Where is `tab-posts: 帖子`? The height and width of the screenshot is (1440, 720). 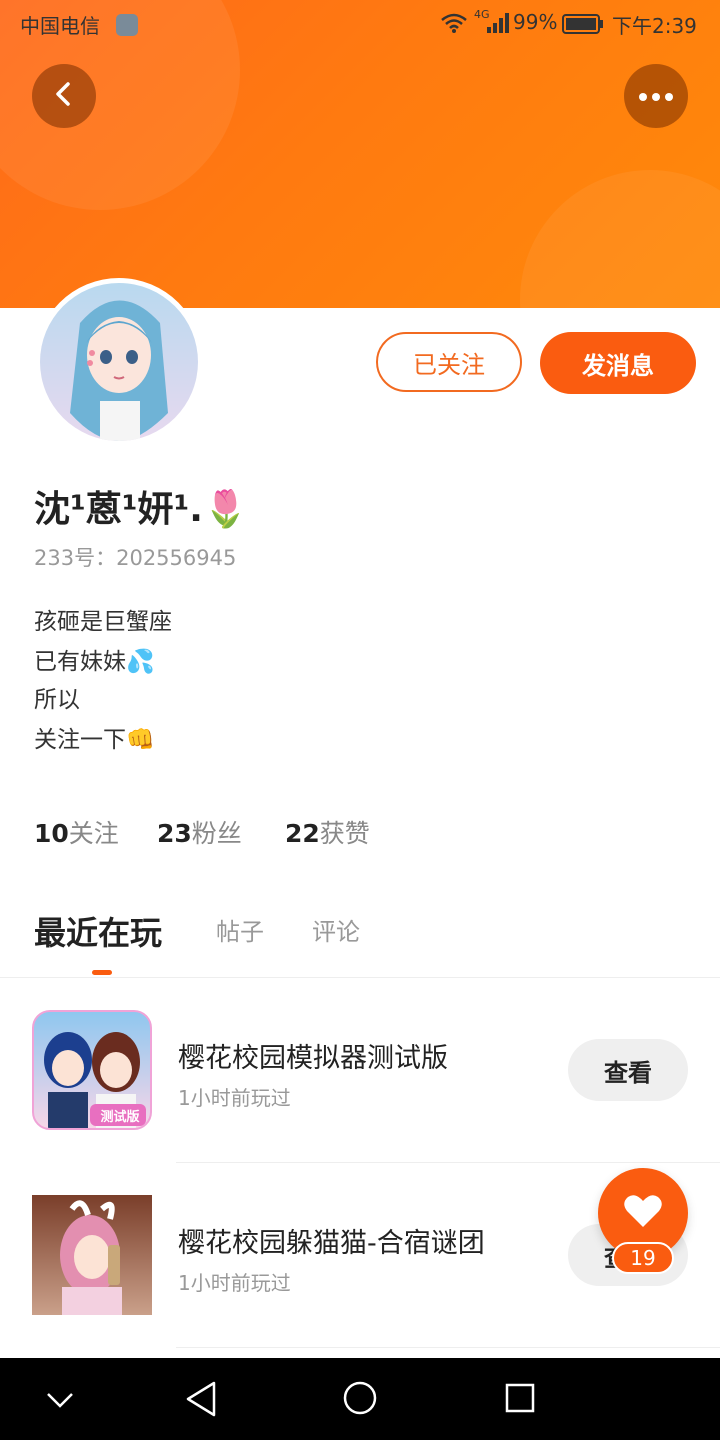
tab-posts: 帖子 is located at coordinates (240, 929).